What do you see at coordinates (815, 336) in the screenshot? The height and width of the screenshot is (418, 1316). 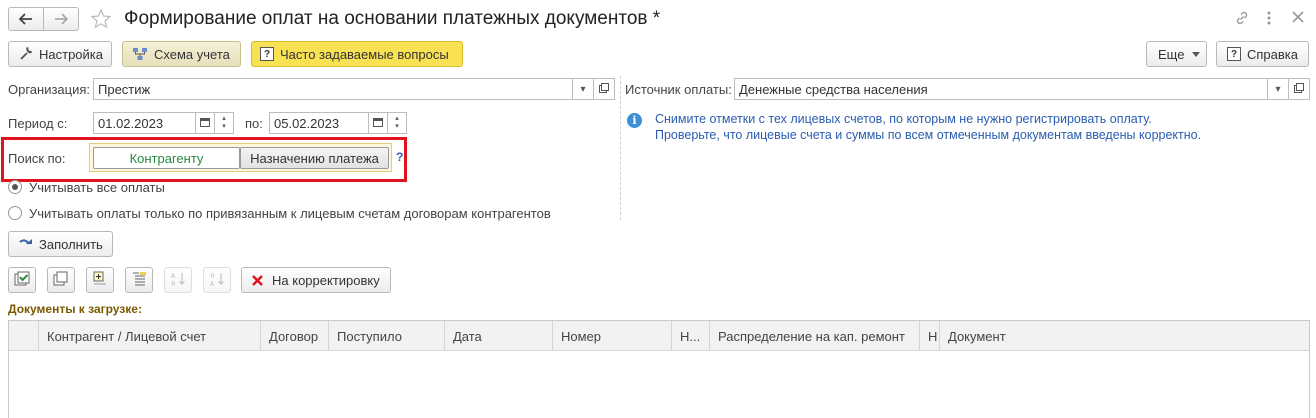 I see `column-capital-repair: Распределение на кап. ремонт` at bounding box center [815, 336].